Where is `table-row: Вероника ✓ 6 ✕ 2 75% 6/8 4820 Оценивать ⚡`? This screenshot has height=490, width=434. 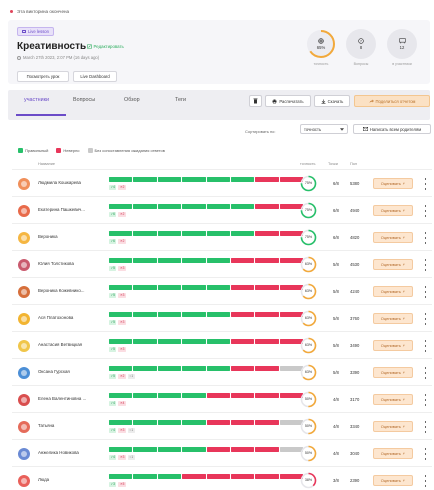
table-row: Вероника ✓ 6 ✕ 2 75% 6/8 4820 Оценивать ⚡ is located at coordinates (222, 237).